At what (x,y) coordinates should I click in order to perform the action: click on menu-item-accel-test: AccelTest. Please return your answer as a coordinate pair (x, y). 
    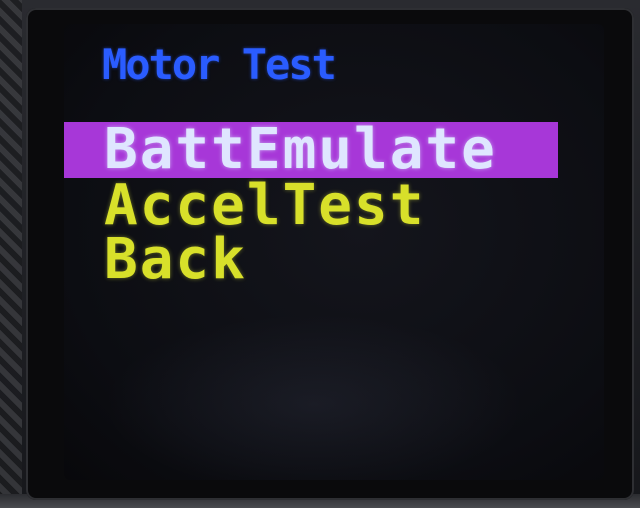
    Looking at the image, I should click on (311, 206).